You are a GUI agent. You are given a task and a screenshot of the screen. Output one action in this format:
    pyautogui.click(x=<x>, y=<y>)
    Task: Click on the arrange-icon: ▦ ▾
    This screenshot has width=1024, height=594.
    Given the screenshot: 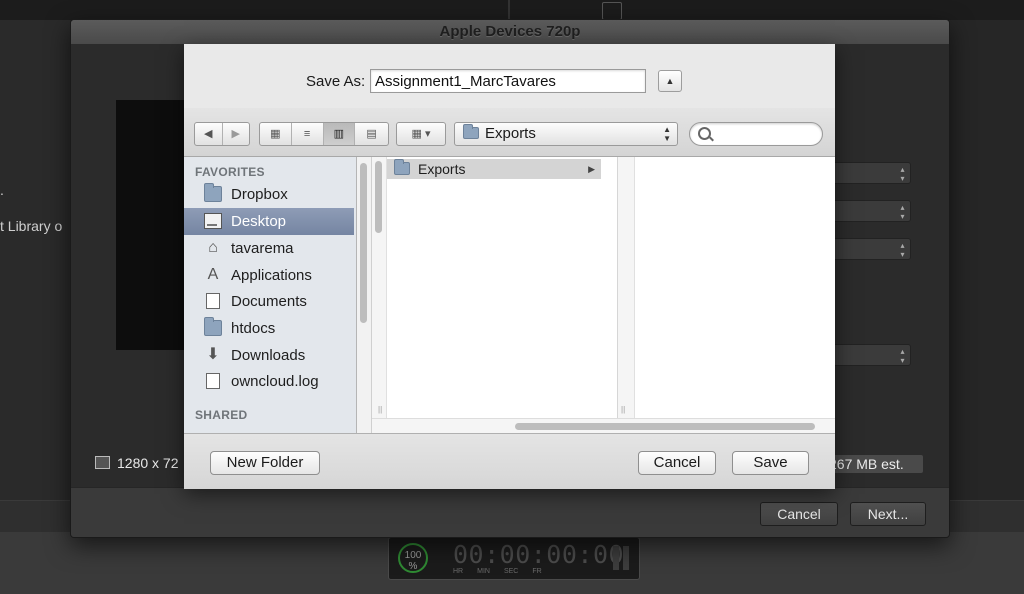 What is the action you would take?
    pyautogui.click(x=421, y=134)
    